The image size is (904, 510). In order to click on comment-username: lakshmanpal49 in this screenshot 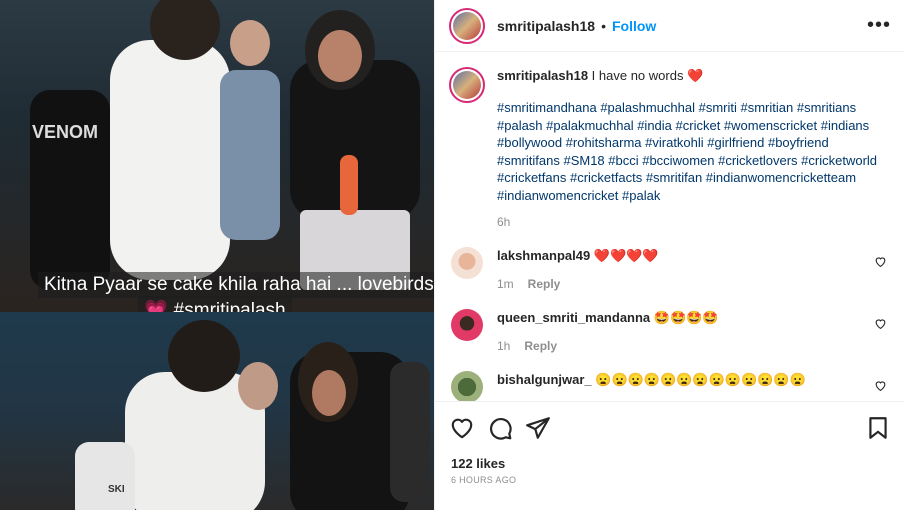, I will do `click(543, 255)`.